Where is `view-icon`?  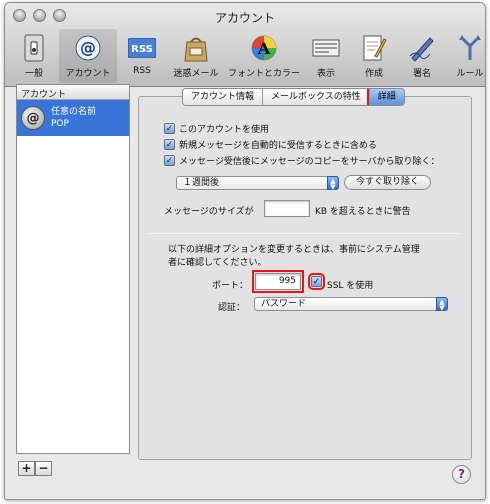
view-icon is located at coordinates (326, 48).